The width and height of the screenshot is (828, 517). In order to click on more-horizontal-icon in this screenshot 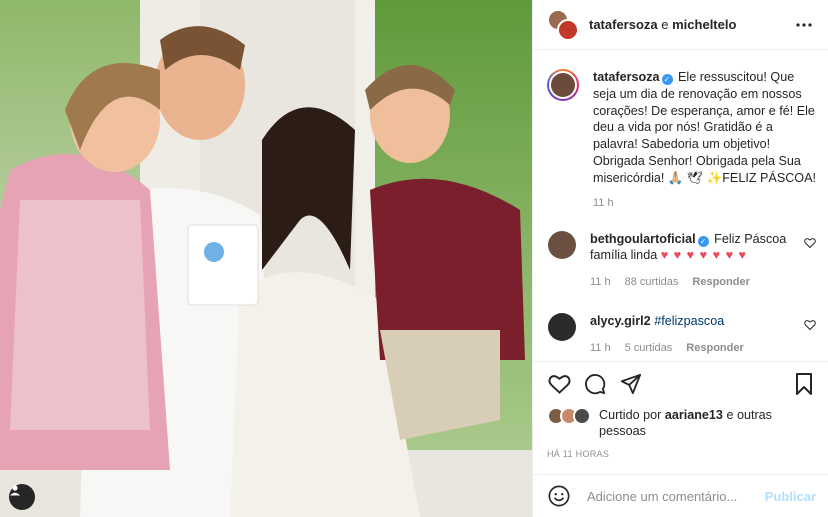, I will do `click(804, 25)`.